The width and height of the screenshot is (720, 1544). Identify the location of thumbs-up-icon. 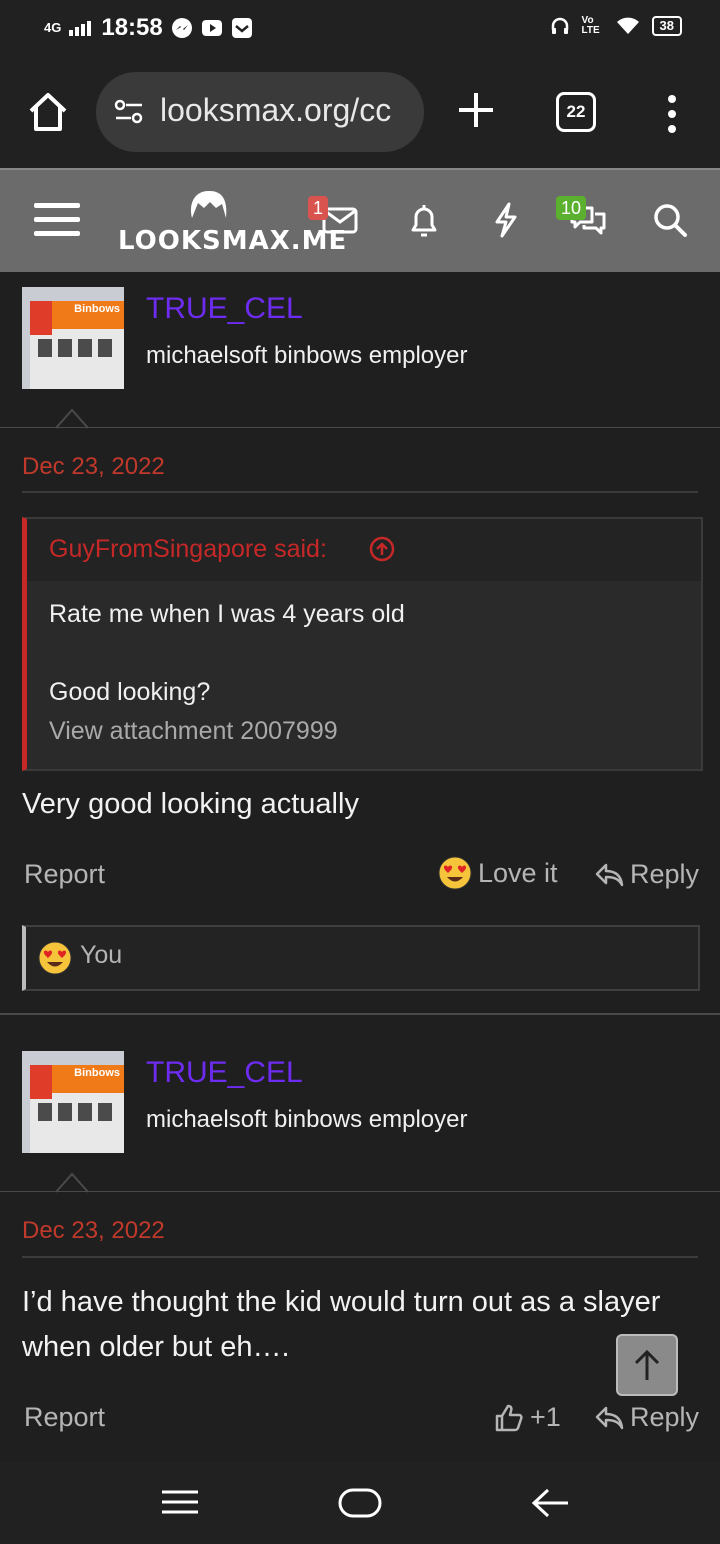
(509, 1417).